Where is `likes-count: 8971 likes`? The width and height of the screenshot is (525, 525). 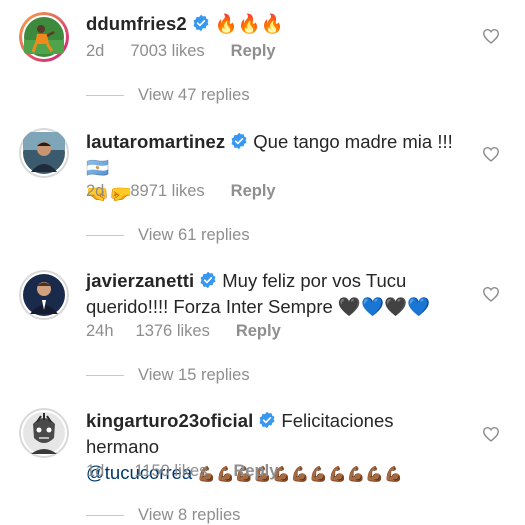 likes-count: 8971 likes is located at coordinates (167, 191).